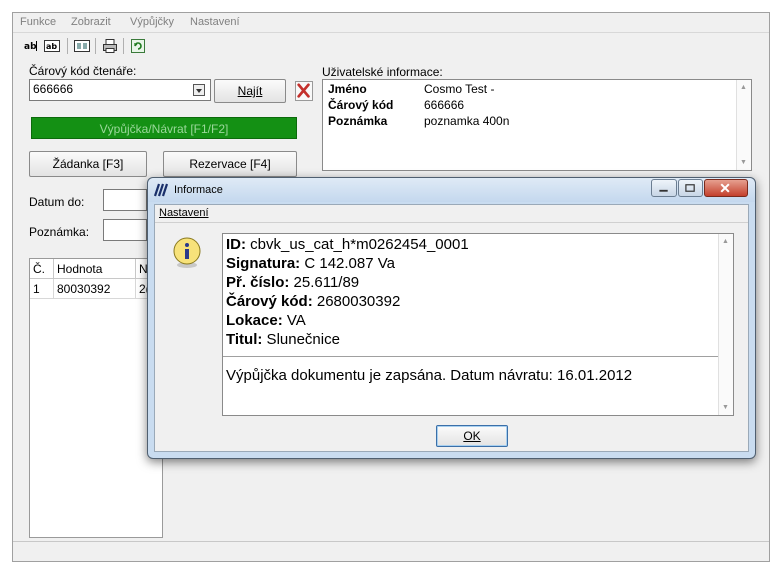 The image size is (783, 571). Describe the element at coordinates (382, 72) in the screenshot. I see `user-info-label: Uživatelské informace:` at that location.